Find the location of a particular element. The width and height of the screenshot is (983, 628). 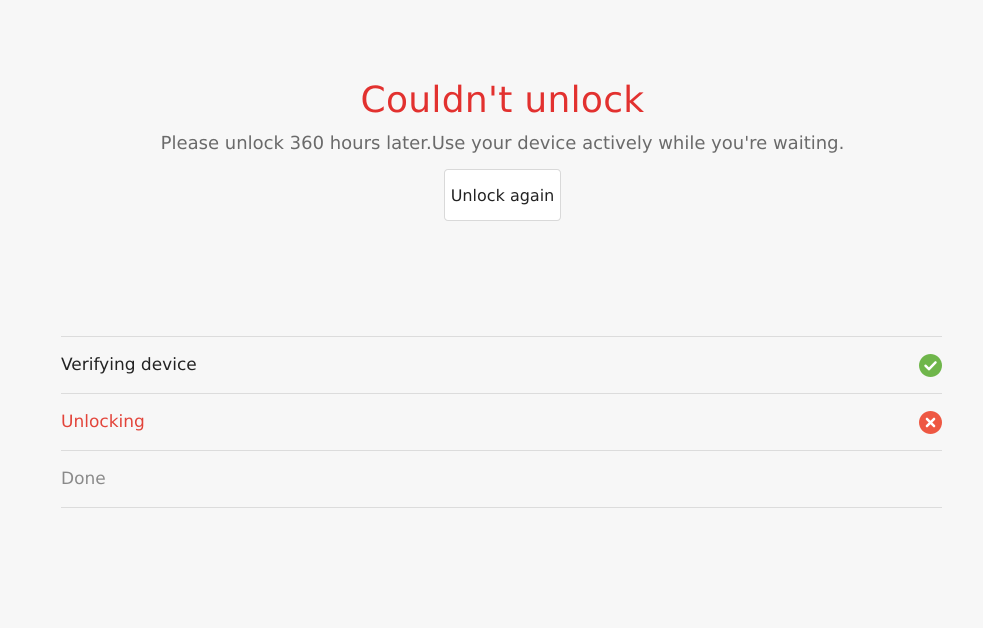

error-message: Please unlock 360 hours later.Use your device actively while you're waiting. is located at coordinates (502, 144).